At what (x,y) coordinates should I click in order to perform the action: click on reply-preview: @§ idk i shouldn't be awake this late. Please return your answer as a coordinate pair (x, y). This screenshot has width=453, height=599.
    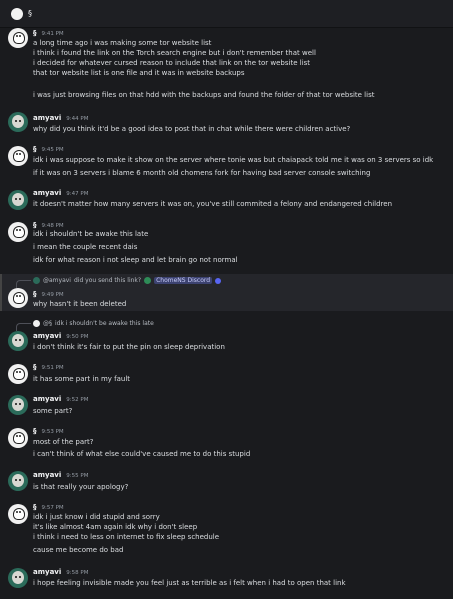
    Looking at the image, I should click on (85, 325).